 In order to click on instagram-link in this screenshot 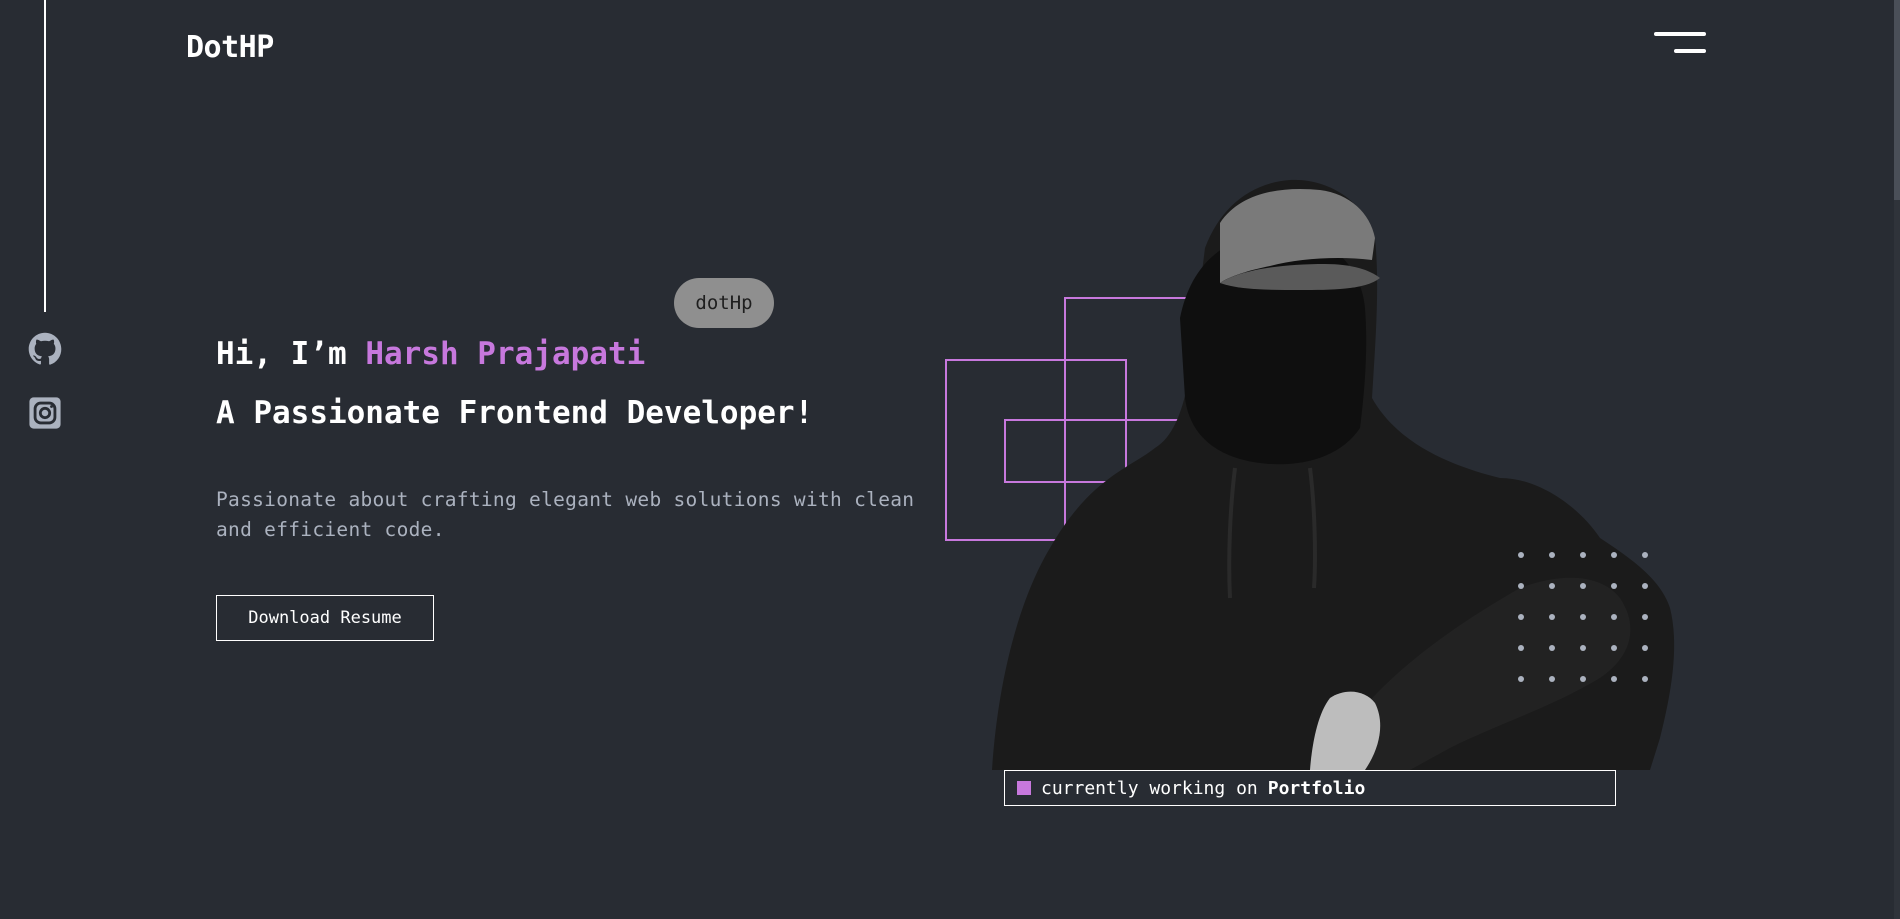, I will do `click(45, 413)`.